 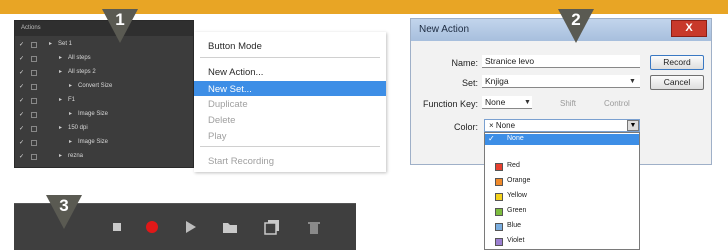 I want to click on color-dropdown-list: ✓ None Red Orange Yellow Green Blue Violet, so click(x=562, y=191).